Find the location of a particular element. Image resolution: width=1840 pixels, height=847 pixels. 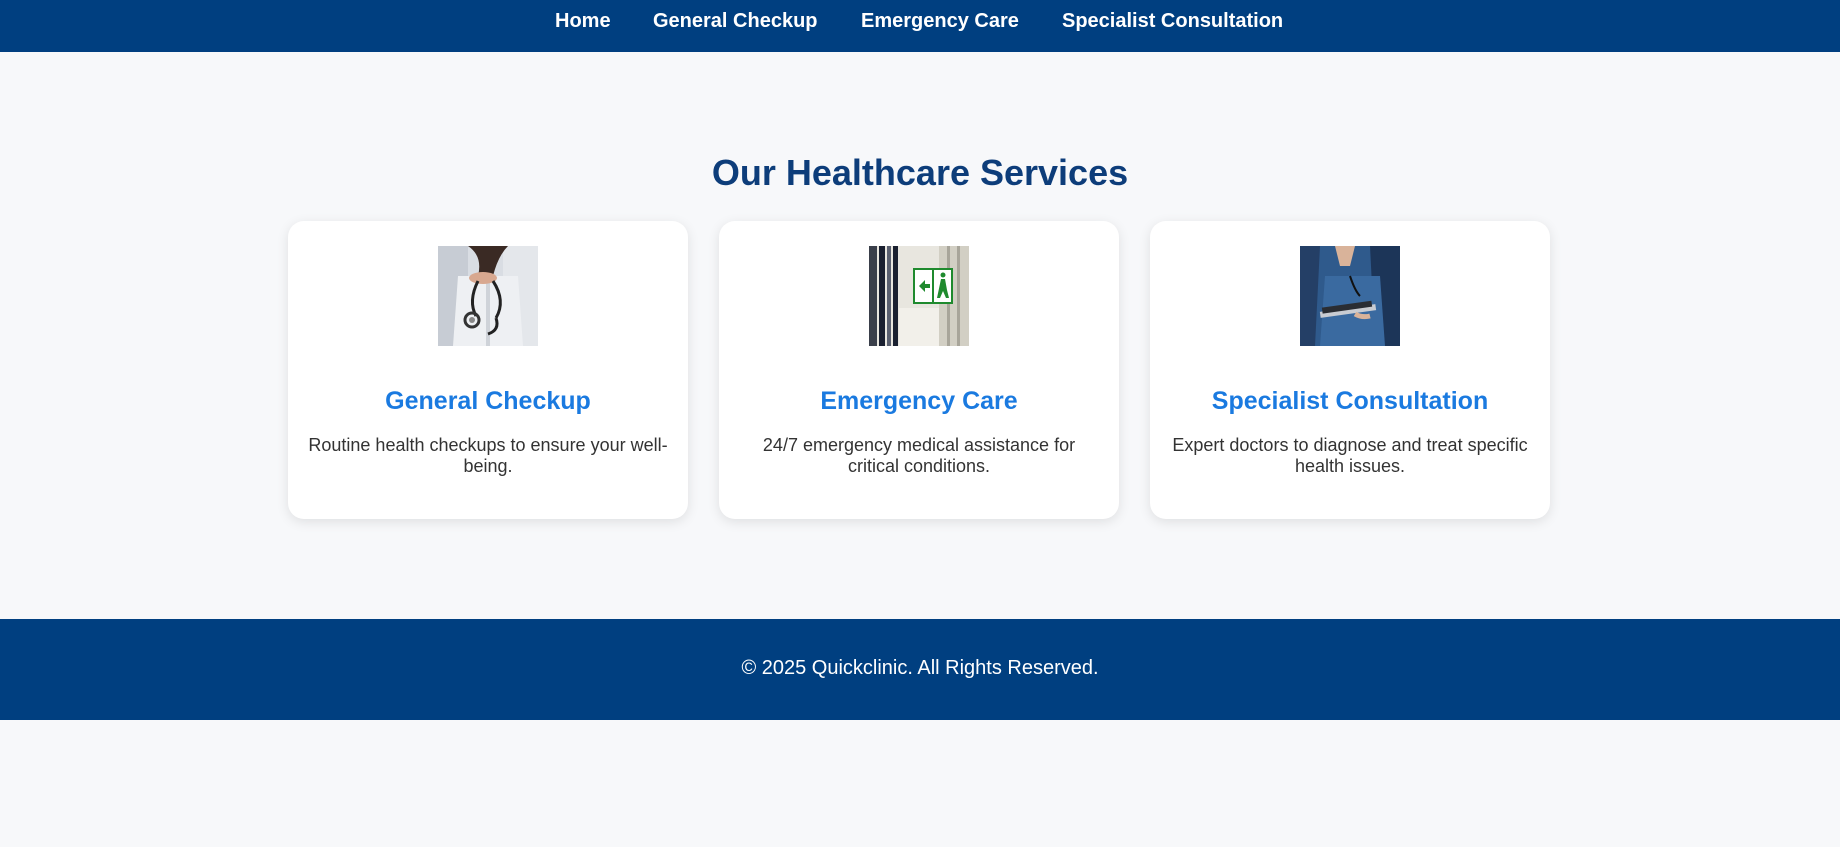

card-title: Emergency Care is located at coordinates (919, 401).